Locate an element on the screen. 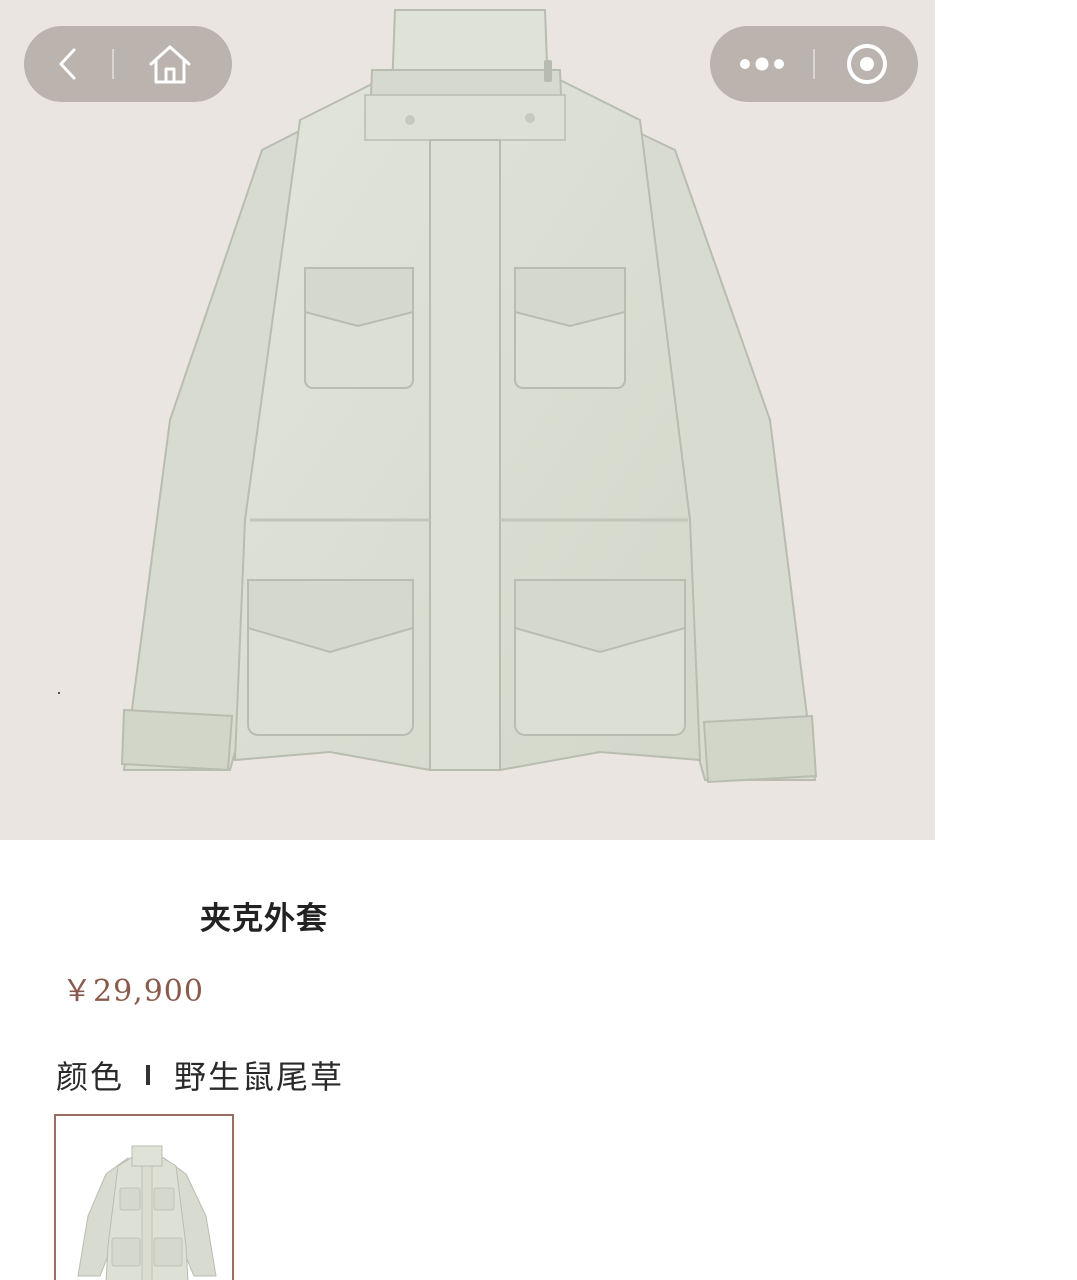  chevron-left-icon is located at coordinates (67, 64).